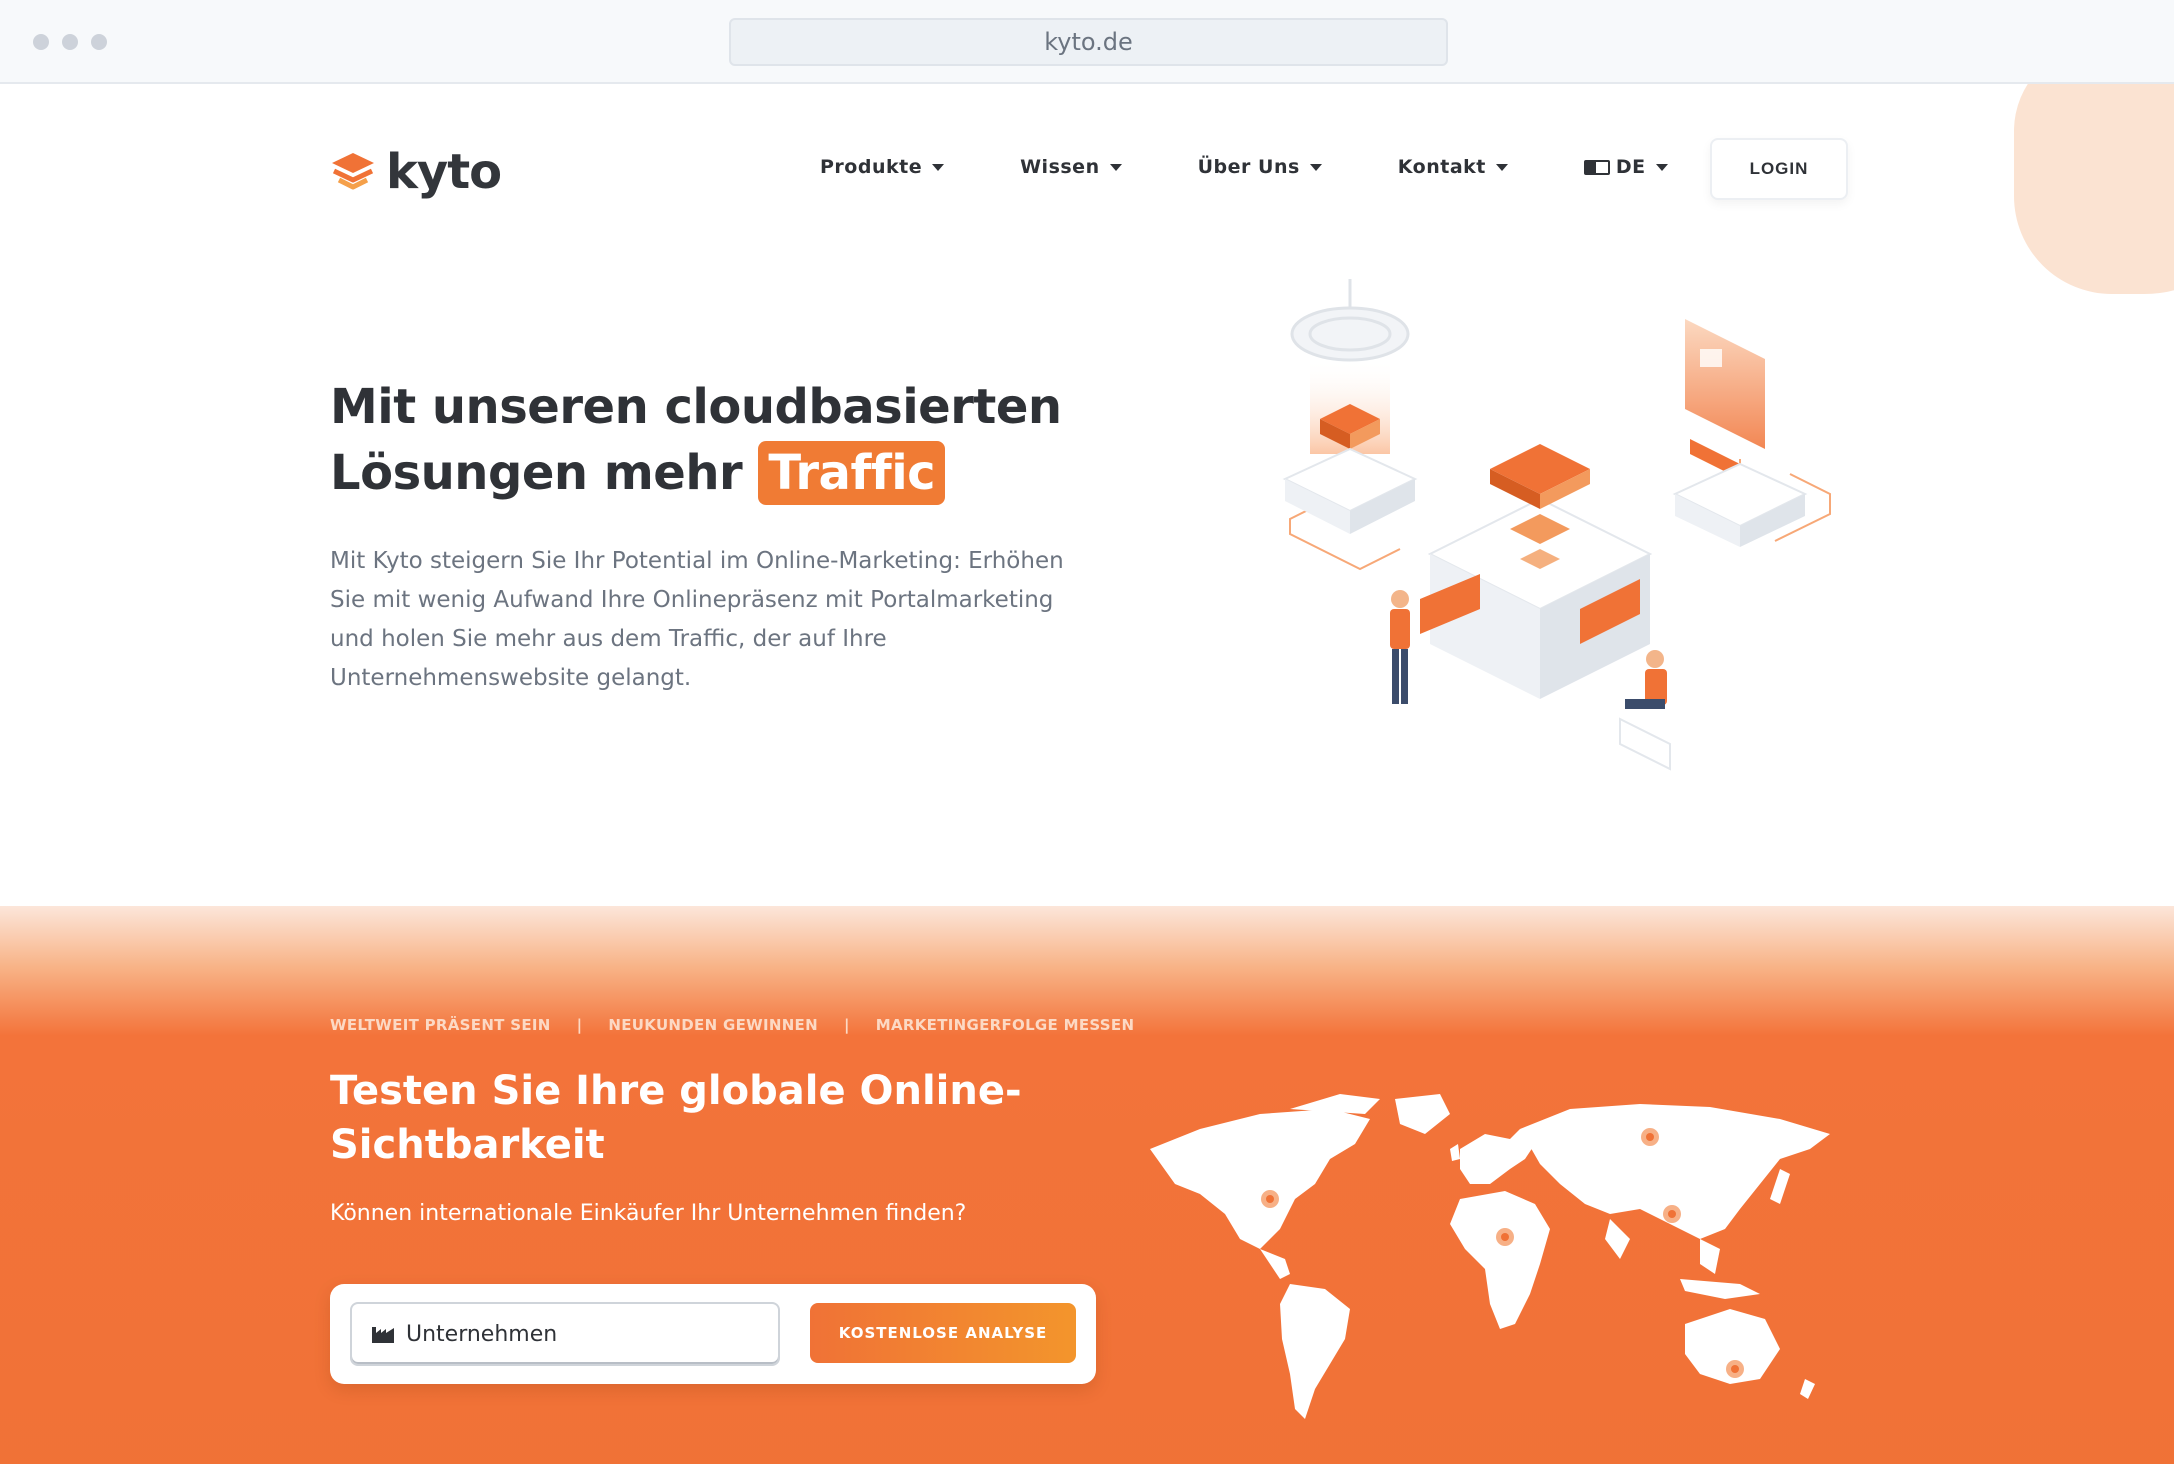  I want to click on nav-label: Wissen, so click(1060, 167).